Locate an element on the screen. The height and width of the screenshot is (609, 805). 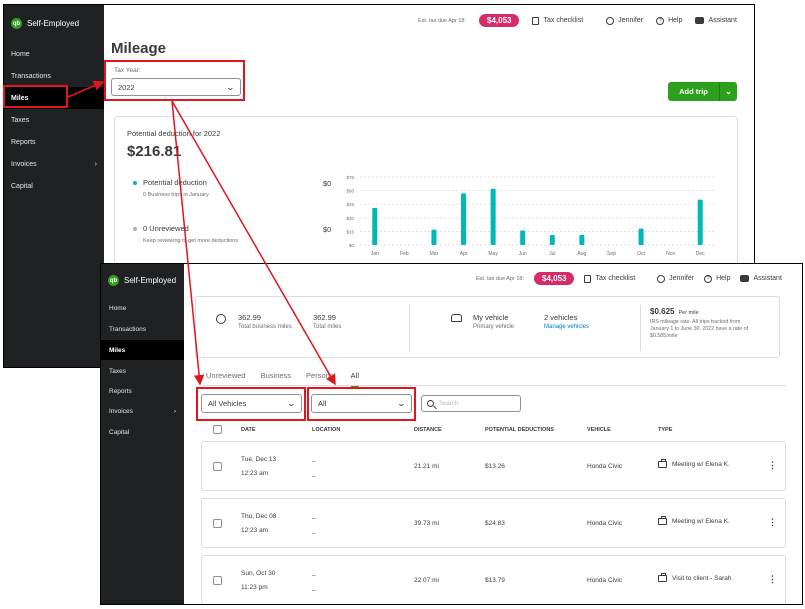
trip-distance: 22.07 mi is located at coordinates (426, 580).